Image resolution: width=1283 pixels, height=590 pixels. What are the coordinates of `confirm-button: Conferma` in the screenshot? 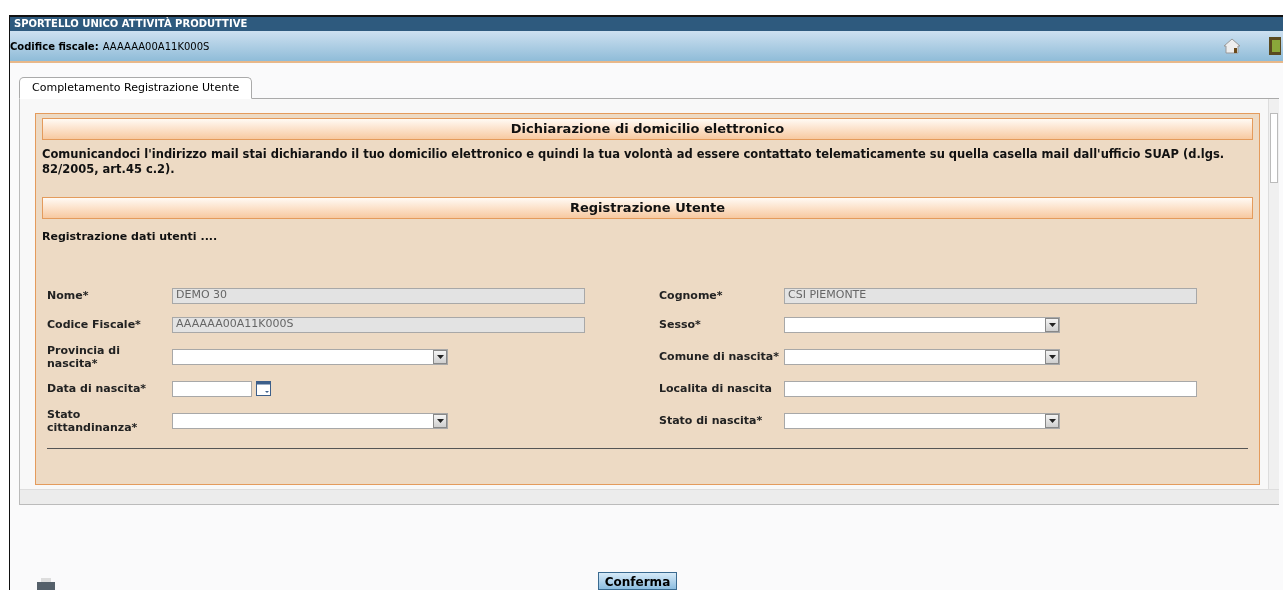 It's located at (637, 581).